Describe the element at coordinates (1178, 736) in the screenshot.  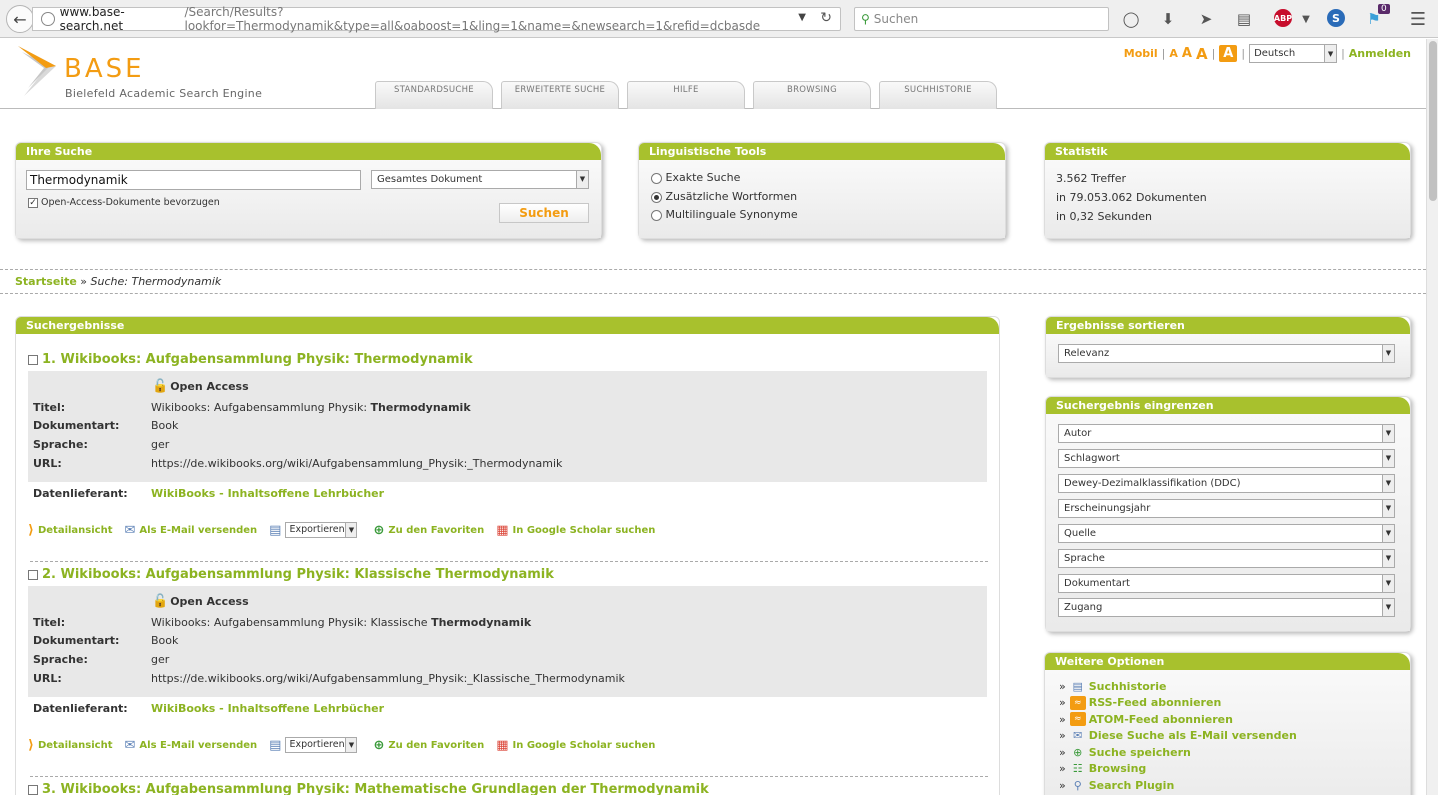
I see `option-email: » ✉ Diese Suche als E-Mail versenden` at that location.